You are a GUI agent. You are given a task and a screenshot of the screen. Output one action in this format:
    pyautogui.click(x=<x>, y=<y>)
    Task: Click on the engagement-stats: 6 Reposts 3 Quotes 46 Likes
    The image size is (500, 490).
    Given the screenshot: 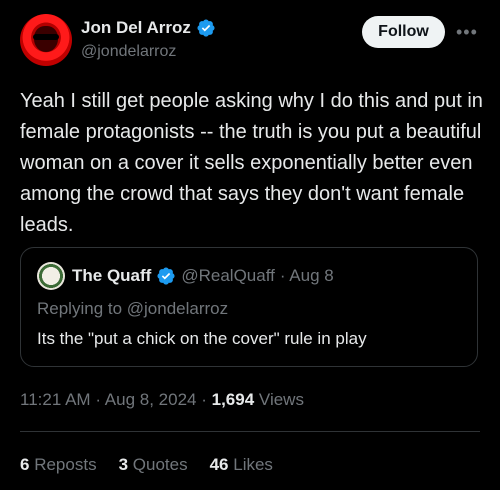 What is the action you would take?
    pyautogui.click(x=146, y=465)
    